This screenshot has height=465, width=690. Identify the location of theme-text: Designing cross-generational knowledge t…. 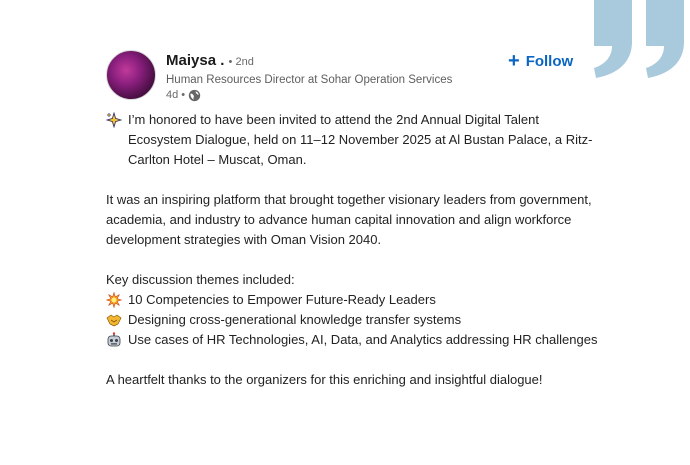
(295, 319).